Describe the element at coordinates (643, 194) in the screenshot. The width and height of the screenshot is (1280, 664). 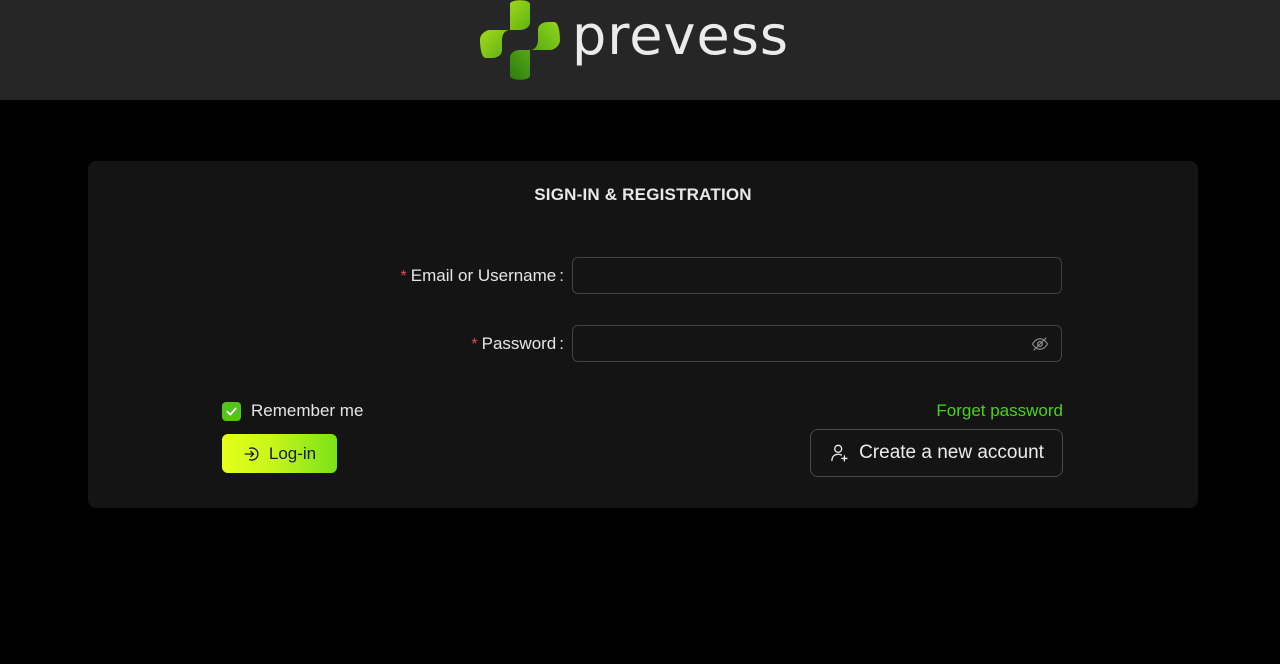
I see `card-title: SIGN-IN & REGISTRATION` at that location.